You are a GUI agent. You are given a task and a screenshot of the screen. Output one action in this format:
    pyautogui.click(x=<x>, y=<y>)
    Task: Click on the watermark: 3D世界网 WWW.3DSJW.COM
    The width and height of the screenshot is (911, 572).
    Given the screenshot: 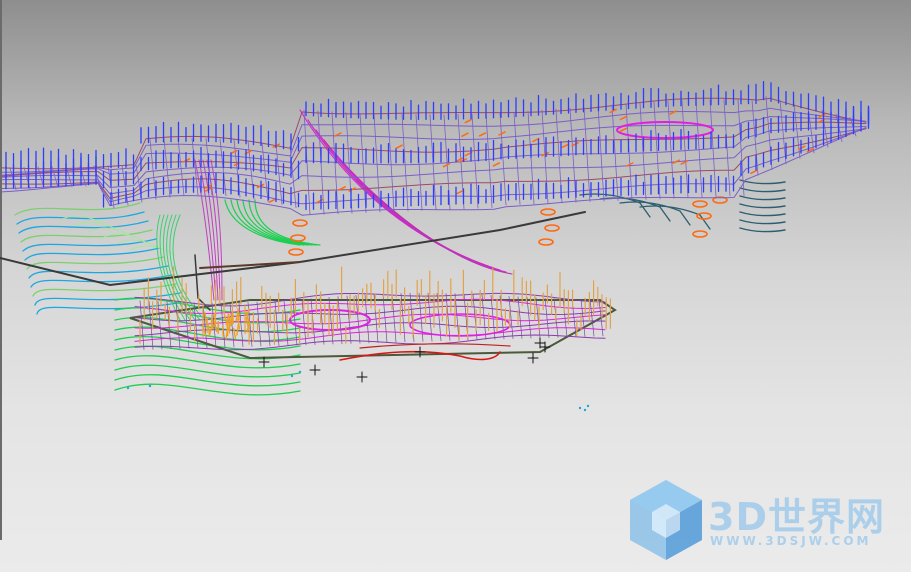 What is the action you would take?
    pyautogui.click(x=761, y=520)
    